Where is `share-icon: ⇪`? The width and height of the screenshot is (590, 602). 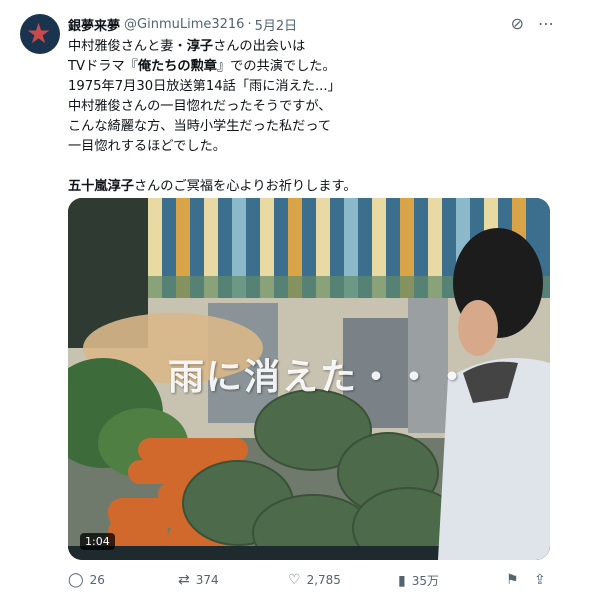 share-icon: ⇪ is located at coordinates (540, 580).